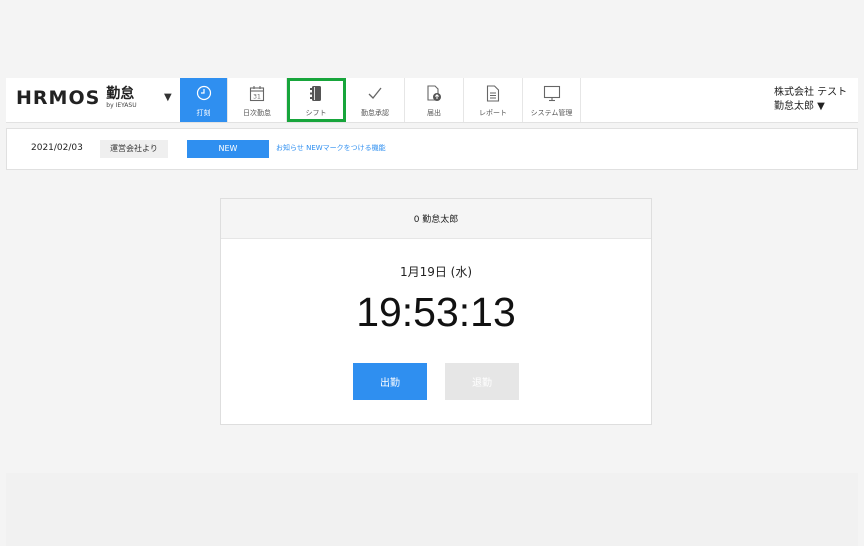 Image resolution: width=864 pixels, height=546 pixels. I want to click on logo-product-name: 勤怠, so click(120, 94).